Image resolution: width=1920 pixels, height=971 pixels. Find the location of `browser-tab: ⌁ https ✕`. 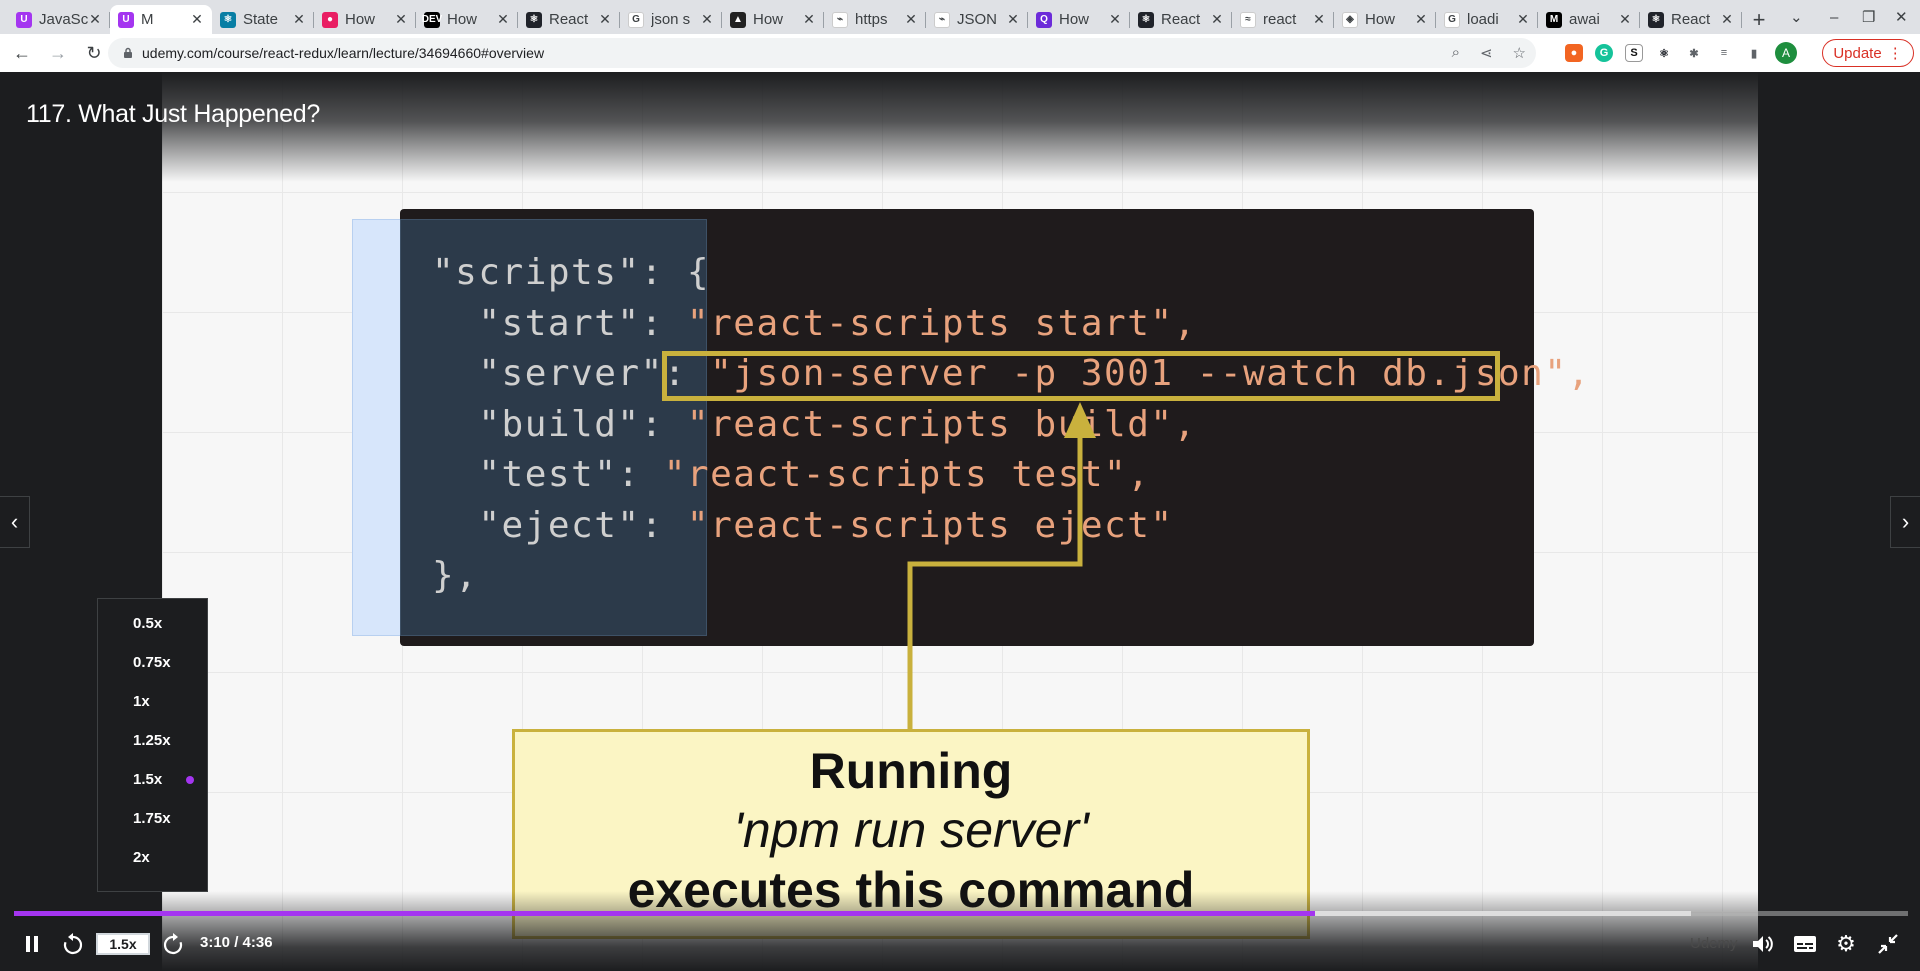

browser-tab: ⌁ https ✕ is located at coordinates (875, 19).